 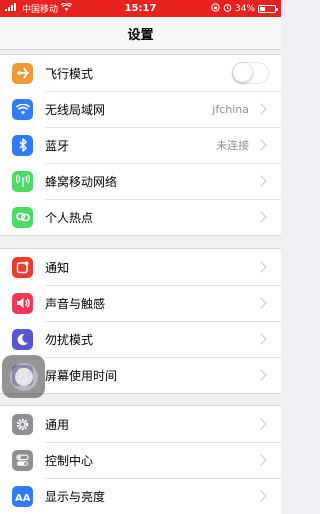 What do you see at coordinates (22, 217) in the screenshot?
I see `hotspot-link-icon` at bounding box center [22, 217].